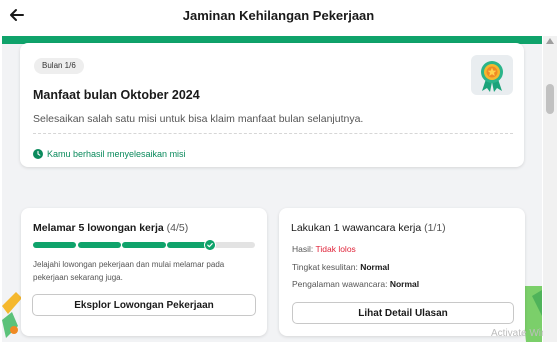 Image resolution: width=557 pixels, height=342 pixels. Describe the element at coordinates (403, 313) in the screenshot. I see `view-review-details-button: Lihat Detail Ulasan` at that location.